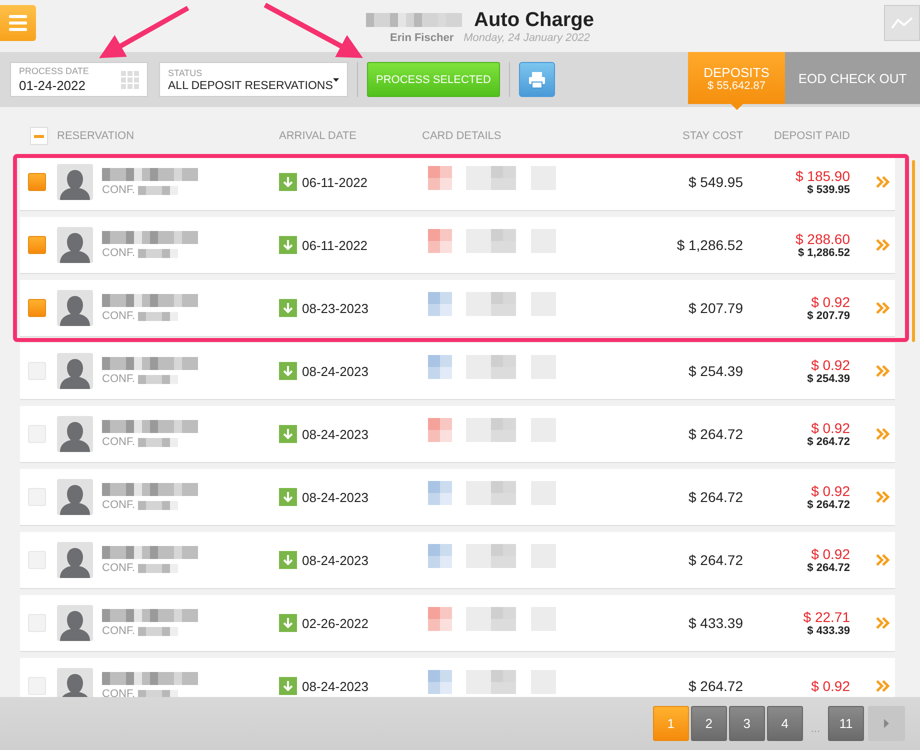 This screenshot has height=750, width=920. I want to click on print-button, so click(537, 79).